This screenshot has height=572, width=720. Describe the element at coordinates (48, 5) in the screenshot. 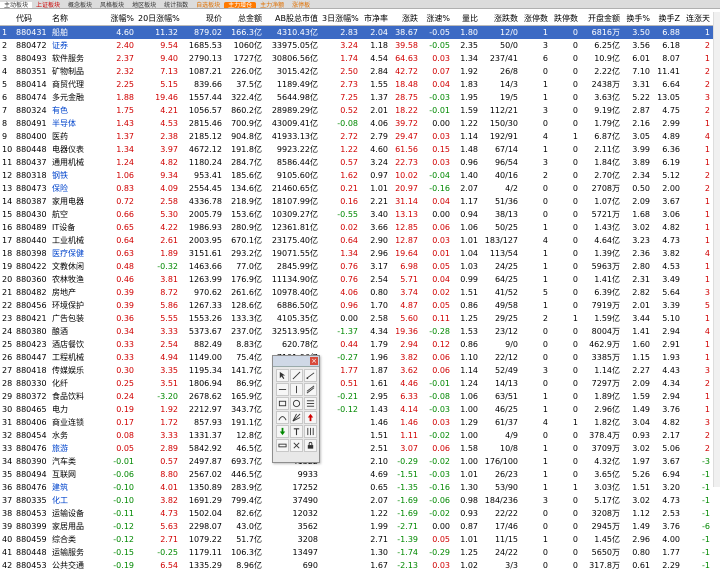

I see `board-tab: 上证板块` at that location.